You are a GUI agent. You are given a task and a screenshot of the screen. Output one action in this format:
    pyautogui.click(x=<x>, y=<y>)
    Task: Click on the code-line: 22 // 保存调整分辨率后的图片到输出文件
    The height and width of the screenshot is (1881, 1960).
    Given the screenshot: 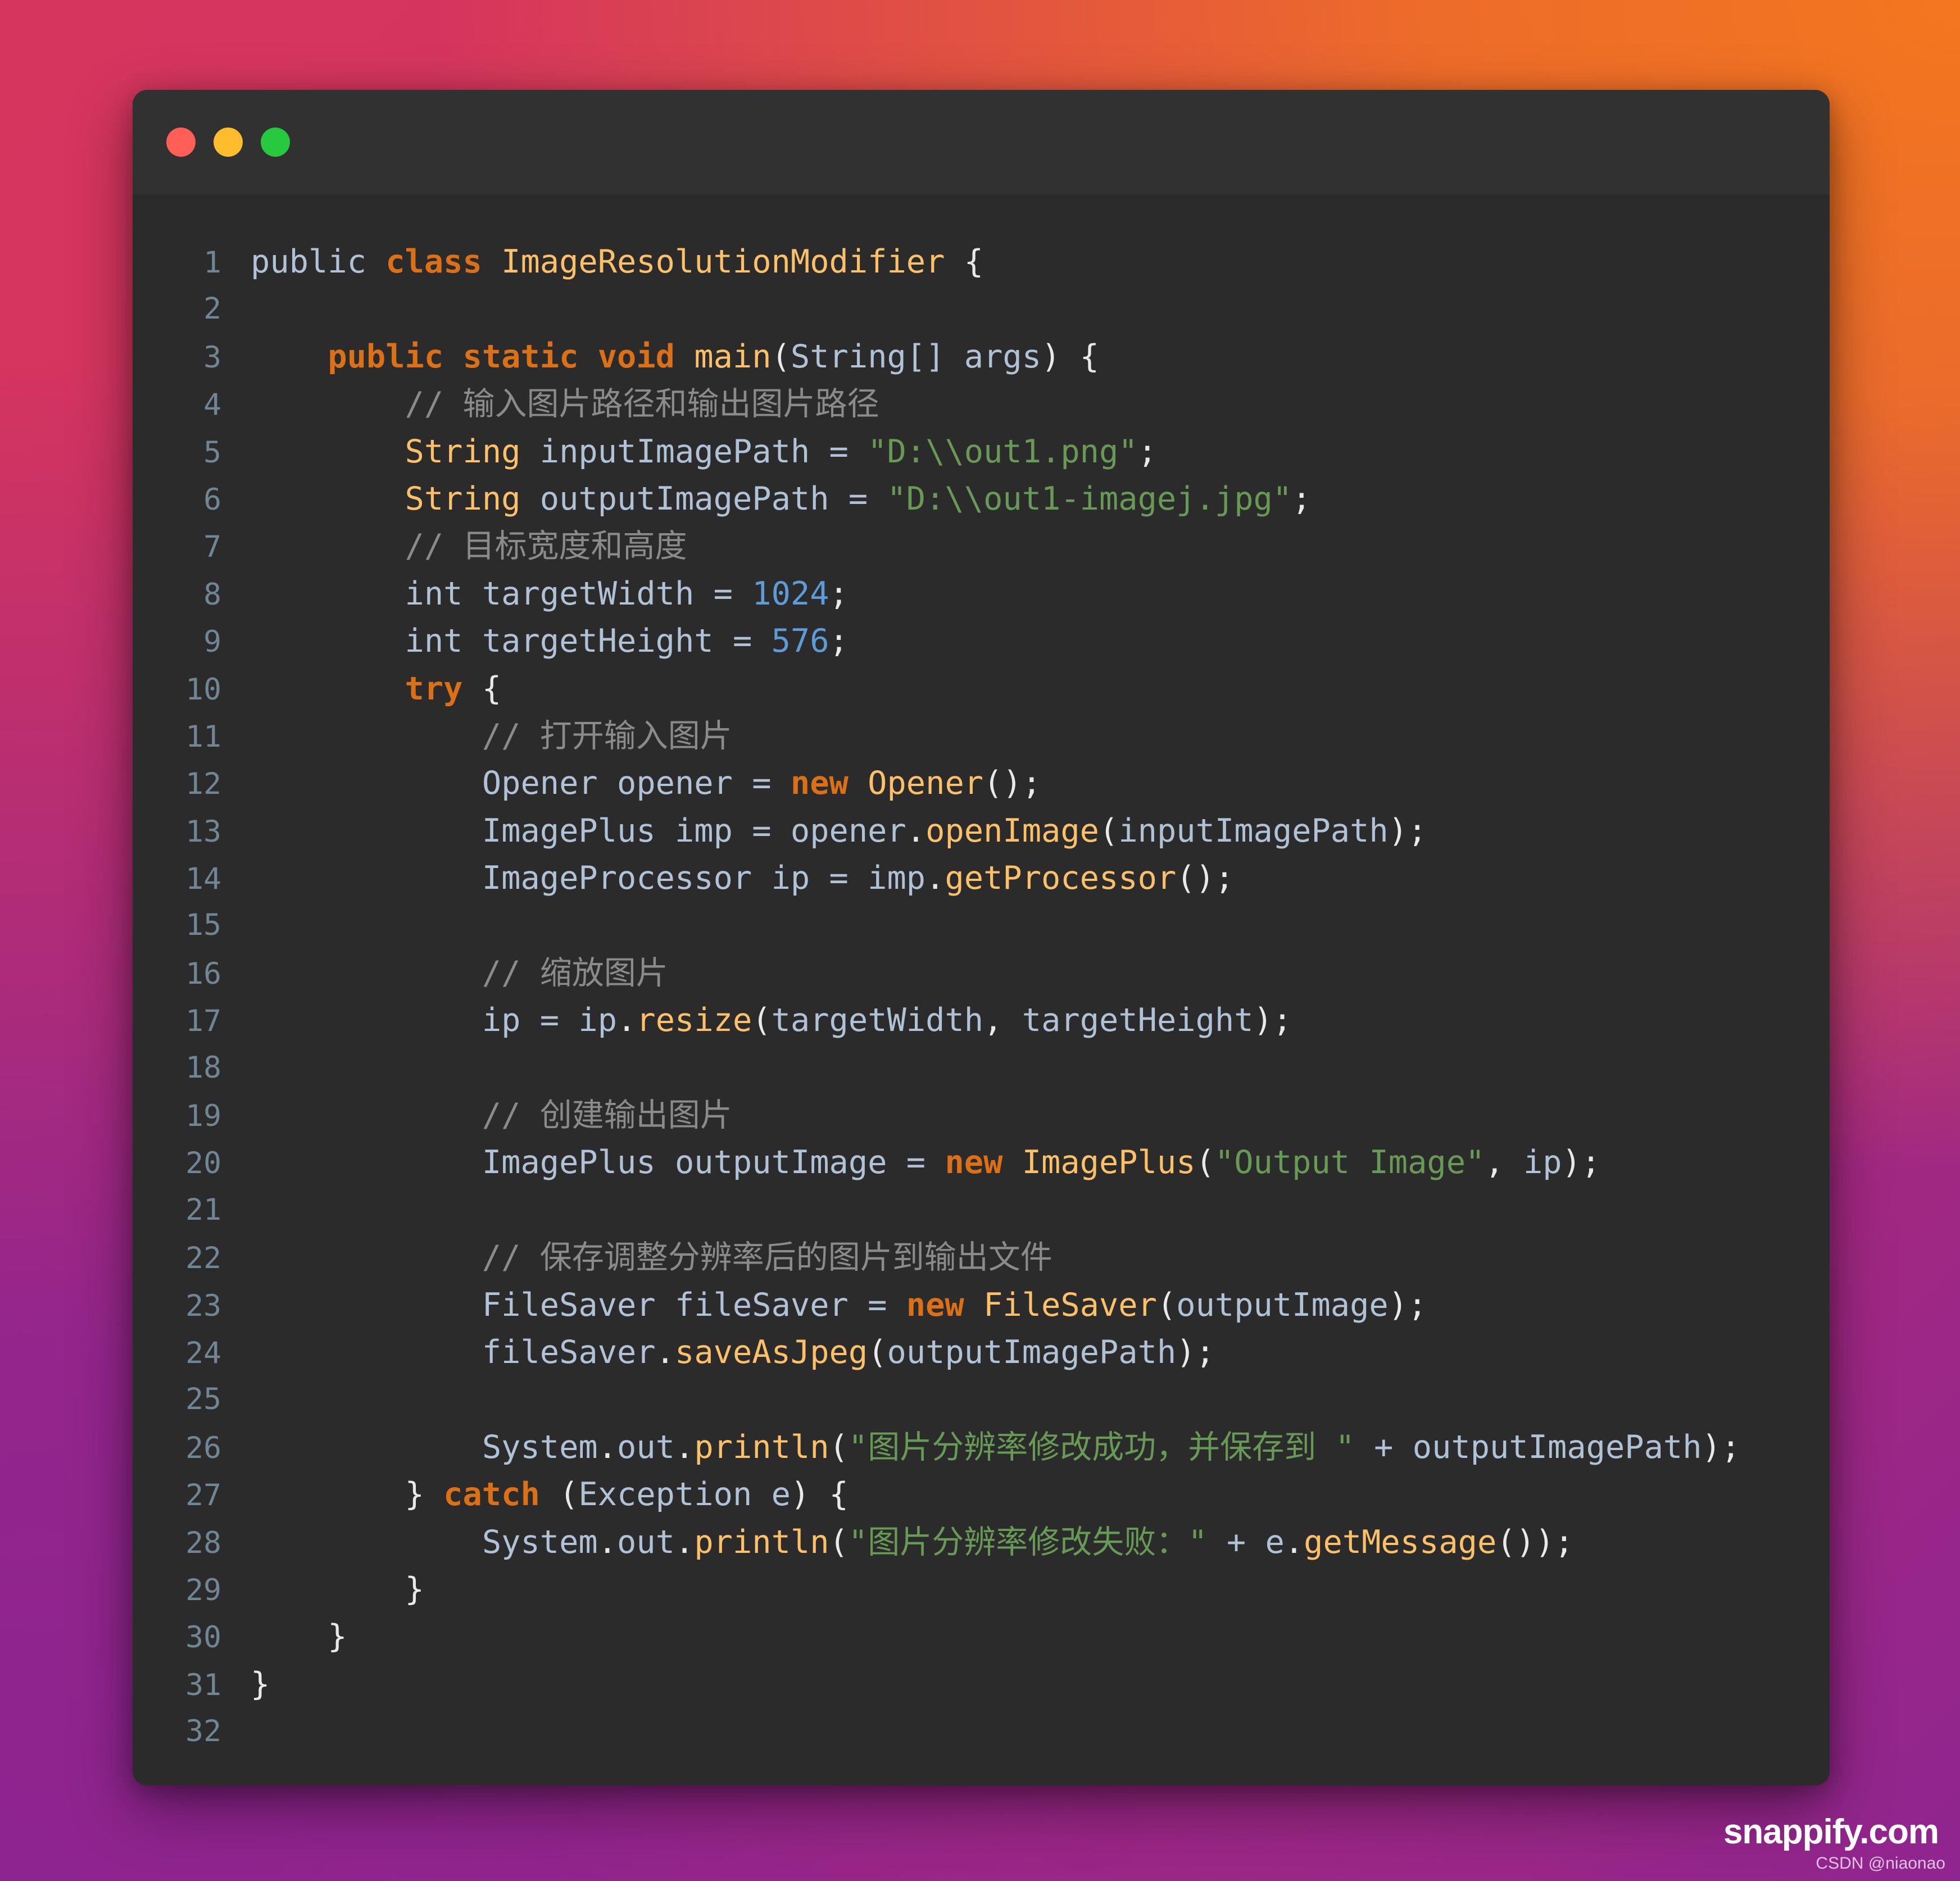 What is the action you would take?
    pyautogui.click(x=981, y=1257)
    